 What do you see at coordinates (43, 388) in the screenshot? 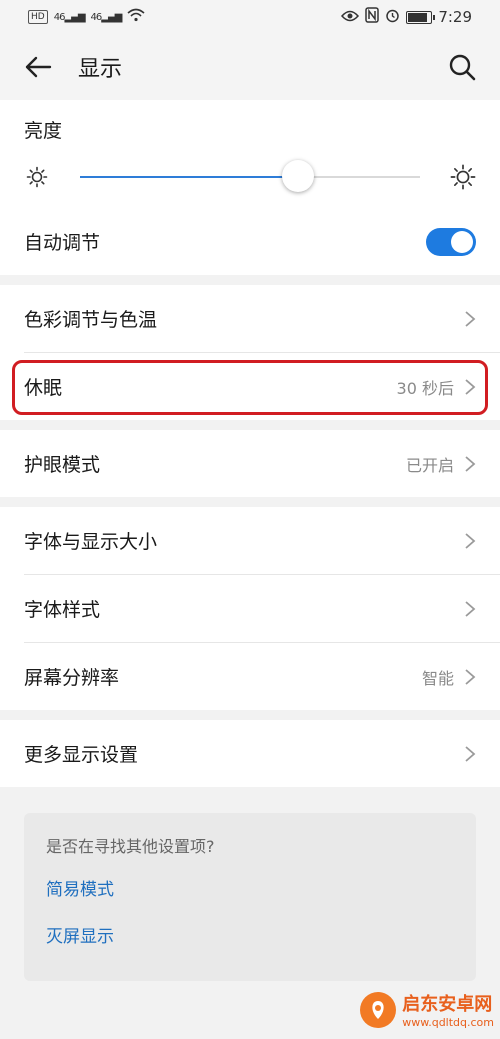
I see `sleep-label: 休眠` at bounding box center [43, 388].